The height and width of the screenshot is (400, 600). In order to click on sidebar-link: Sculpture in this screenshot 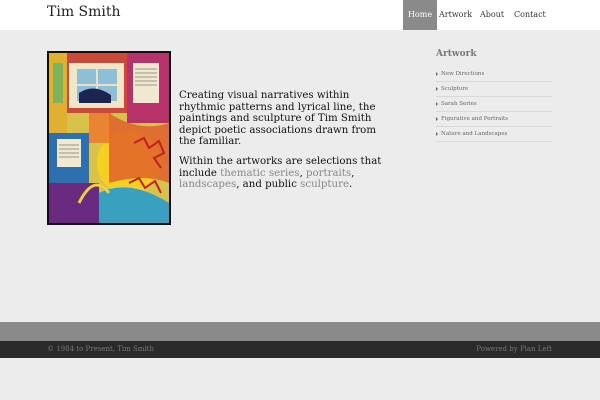, I will do `click(452, 89)`.